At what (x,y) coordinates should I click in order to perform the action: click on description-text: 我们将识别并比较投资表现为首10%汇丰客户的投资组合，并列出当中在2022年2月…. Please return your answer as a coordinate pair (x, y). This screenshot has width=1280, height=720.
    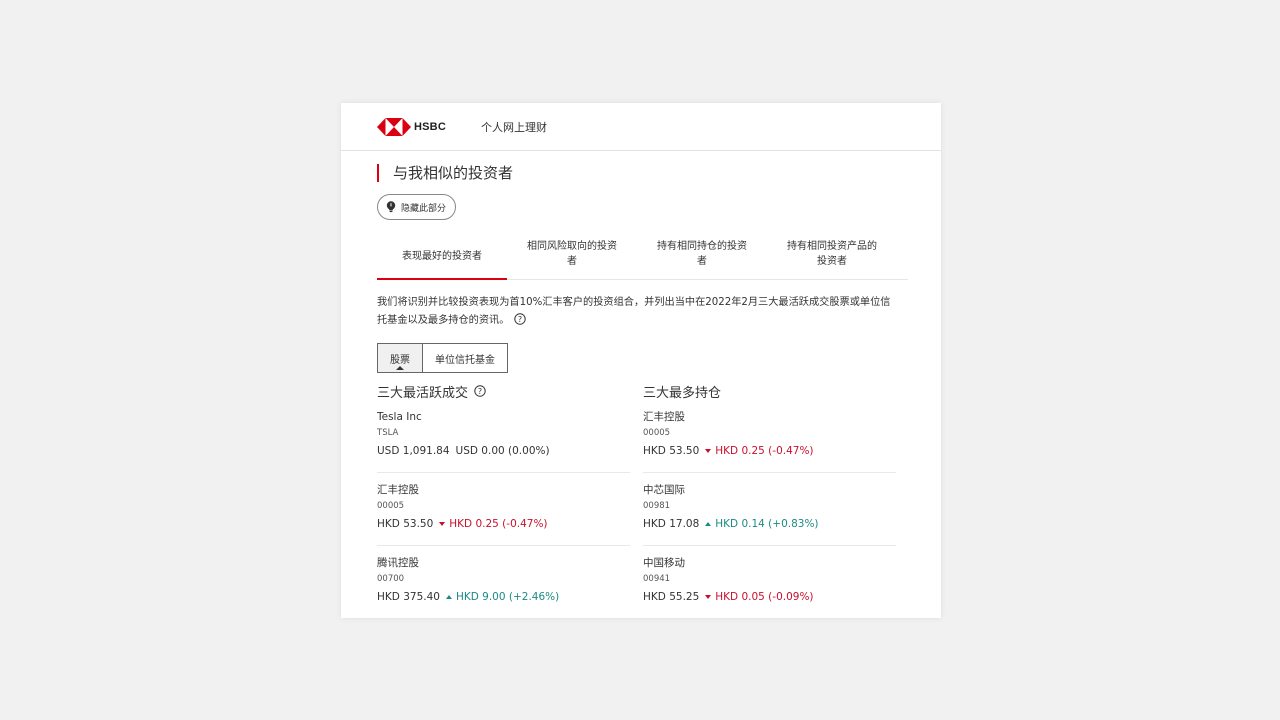
    Looking at the image, I should click on (634, 311).